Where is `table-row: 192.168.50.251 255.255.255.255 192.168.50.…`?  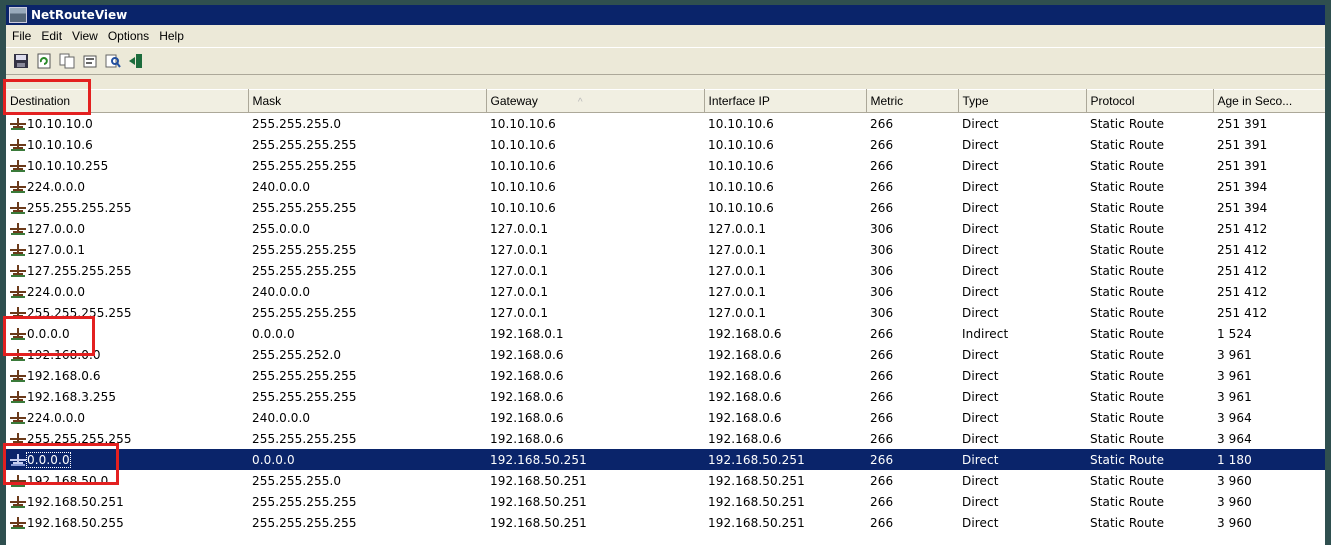
table-row: 192.168.50.251 255.255.255.255 192.168.50.… is located at coordinates (665, 501).